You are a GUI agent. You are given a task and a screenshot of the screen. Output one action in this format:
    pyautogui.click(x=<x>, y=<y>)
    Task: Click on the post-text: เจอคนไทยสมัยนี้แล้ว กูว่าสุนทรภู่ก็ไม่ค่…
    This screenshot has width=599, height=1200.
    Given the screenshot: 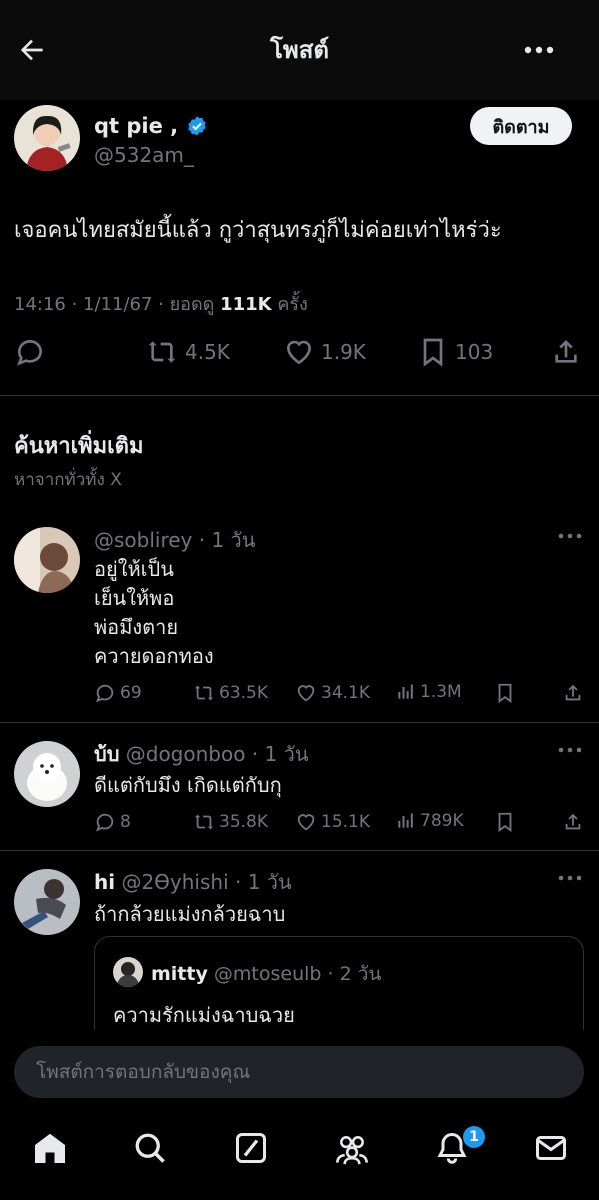 What is the action you would take?
    pyautogui.click(x=258, y=230)
    